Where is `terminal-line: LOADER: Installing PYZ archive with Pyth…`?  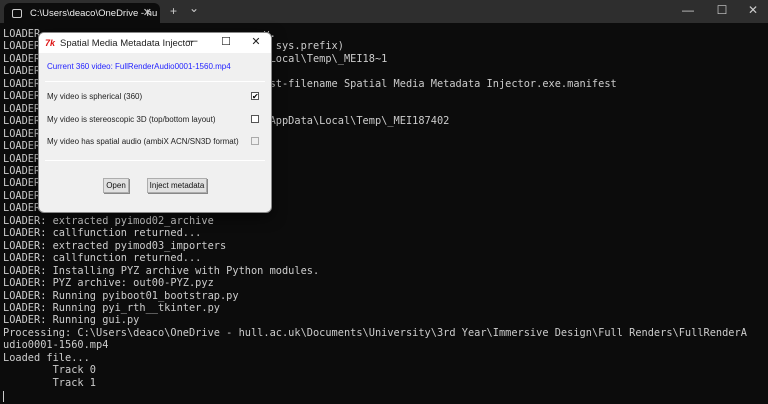
terminal-line: LOADER: Installing PYZ archive with Pyth… is located at coordinates (161, 270).